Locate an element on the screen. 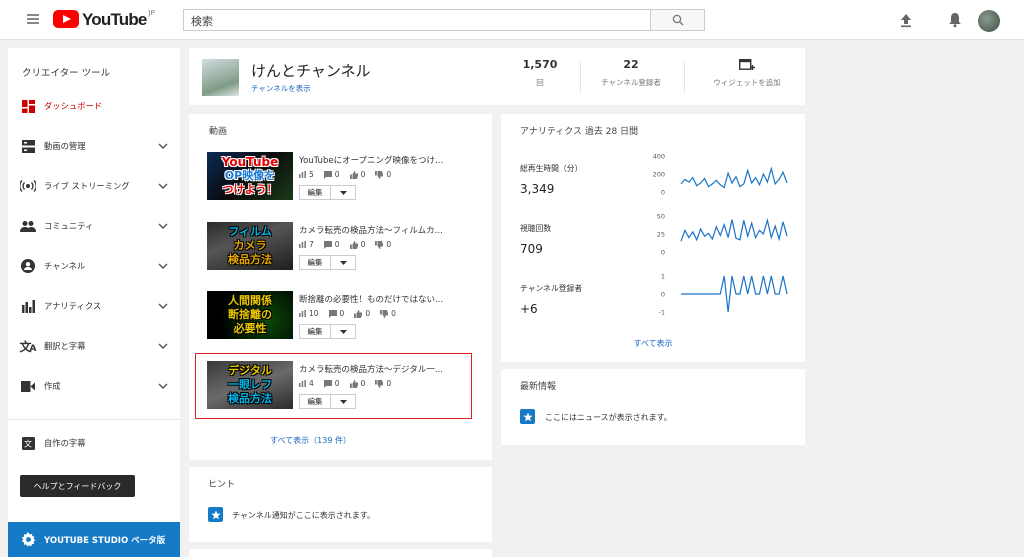 The image size is (1024, 557). subscribers-label: チャンネル登録者 is located at coordinates (631, 82).